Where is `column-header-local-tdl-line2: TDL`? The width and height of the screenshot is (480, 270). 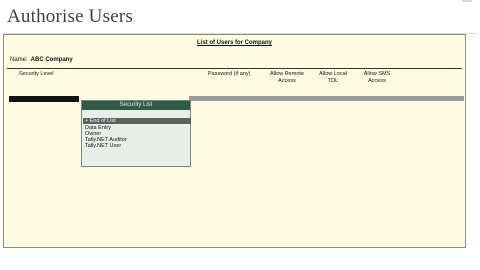
column-header-local-tdl-line2: TDL is located at coordinates (333, 81).